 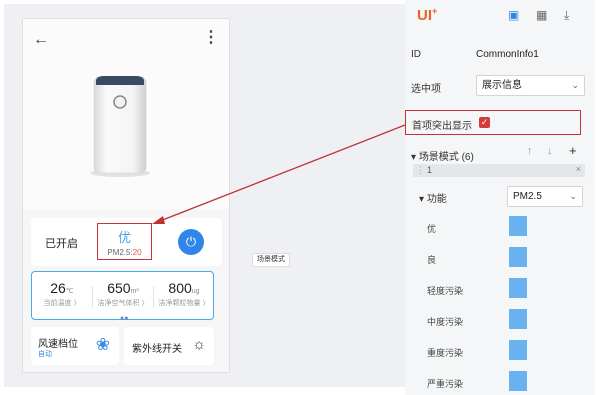 What do you see at coordinates (513, 15) in the screenshot?
I see `save-icon: ▣` at bounding box center [513, 15].